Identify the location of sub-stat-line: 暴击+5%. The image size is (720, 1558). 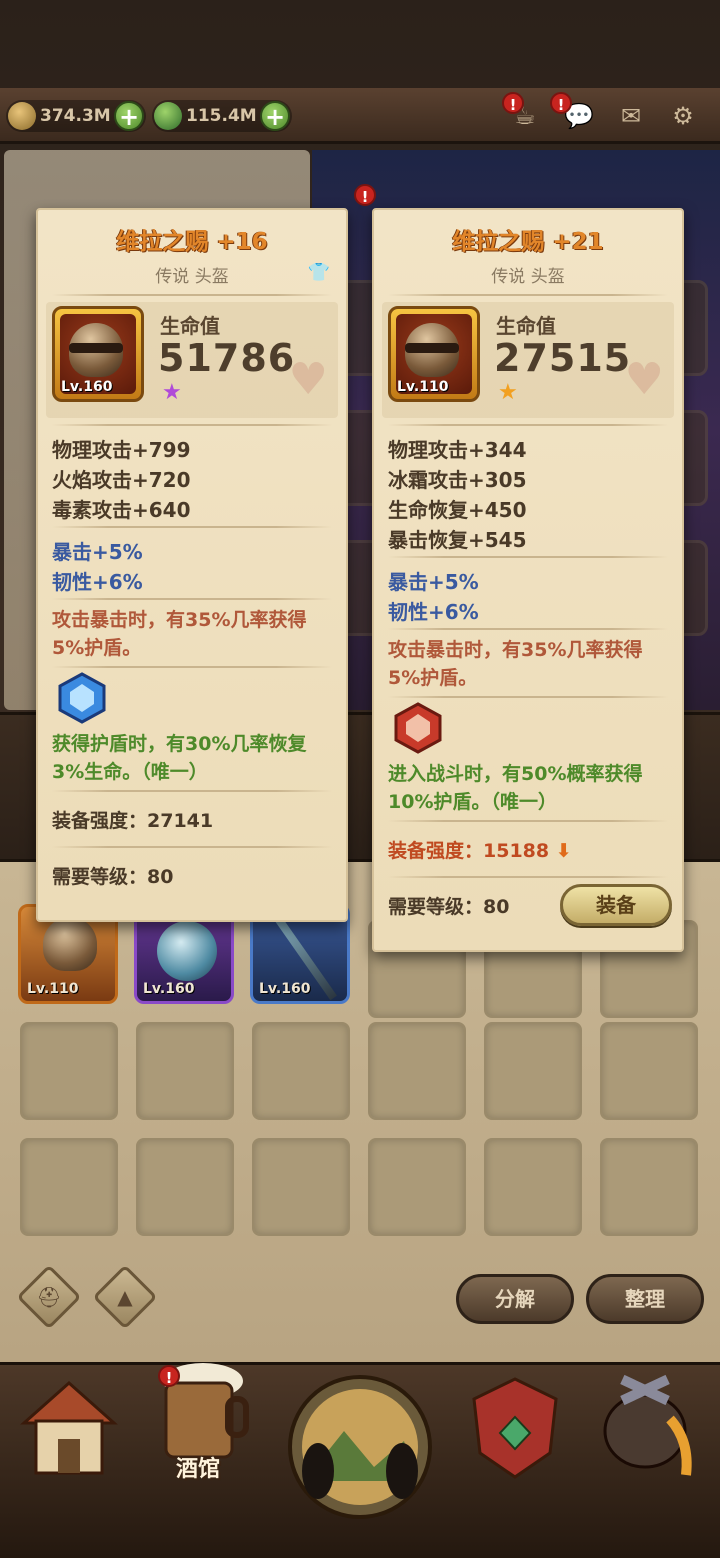
(433, 582).